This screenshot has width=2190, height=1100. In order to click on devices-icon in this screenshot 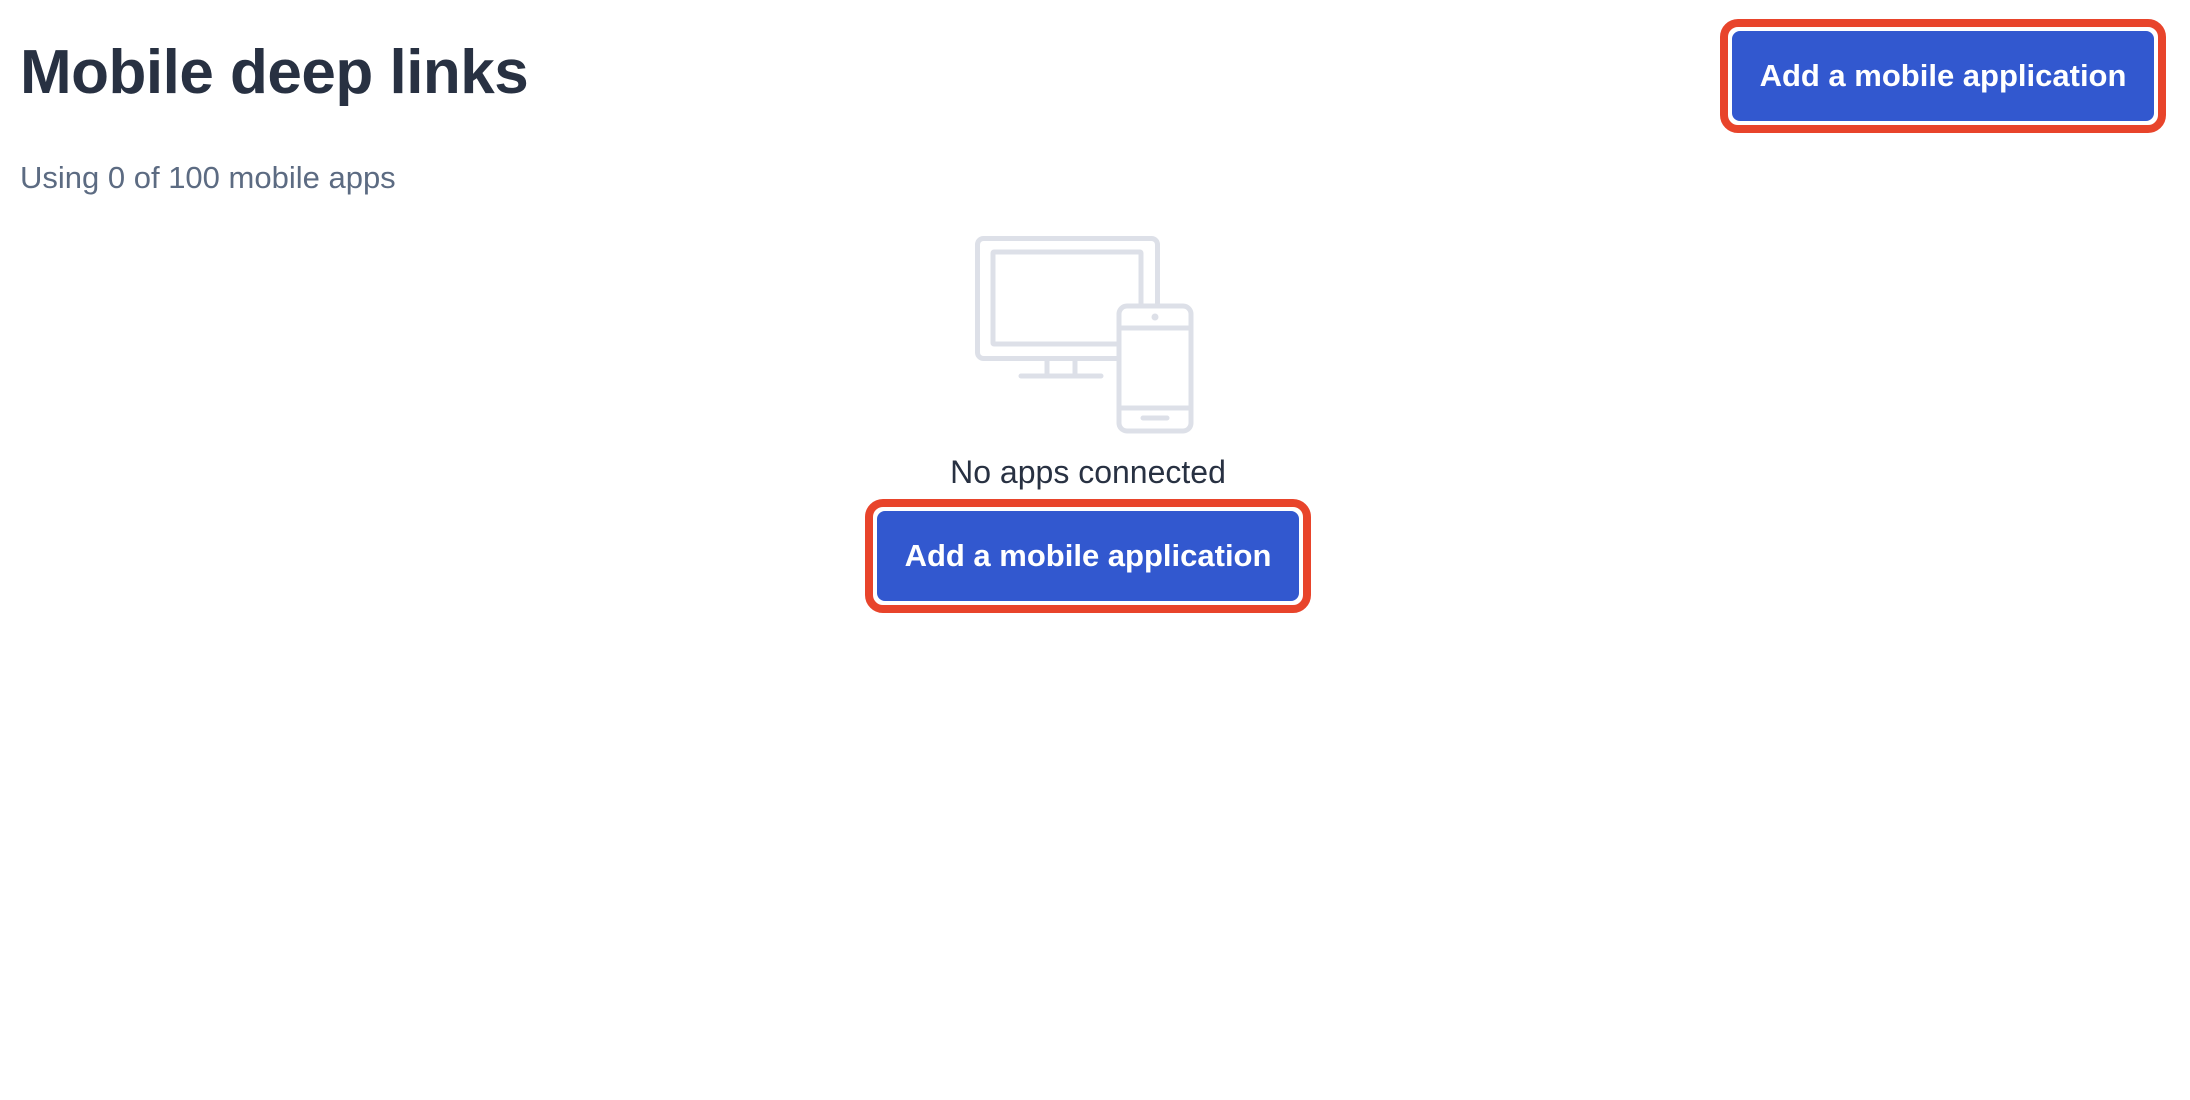, I will do `click(1085, 336)`.